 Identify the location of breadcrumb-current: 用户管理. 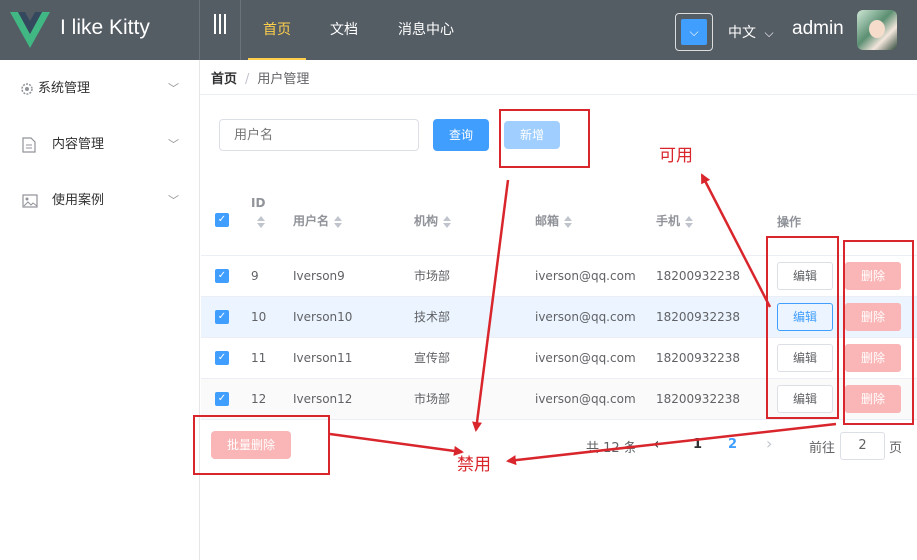
(283, 79).